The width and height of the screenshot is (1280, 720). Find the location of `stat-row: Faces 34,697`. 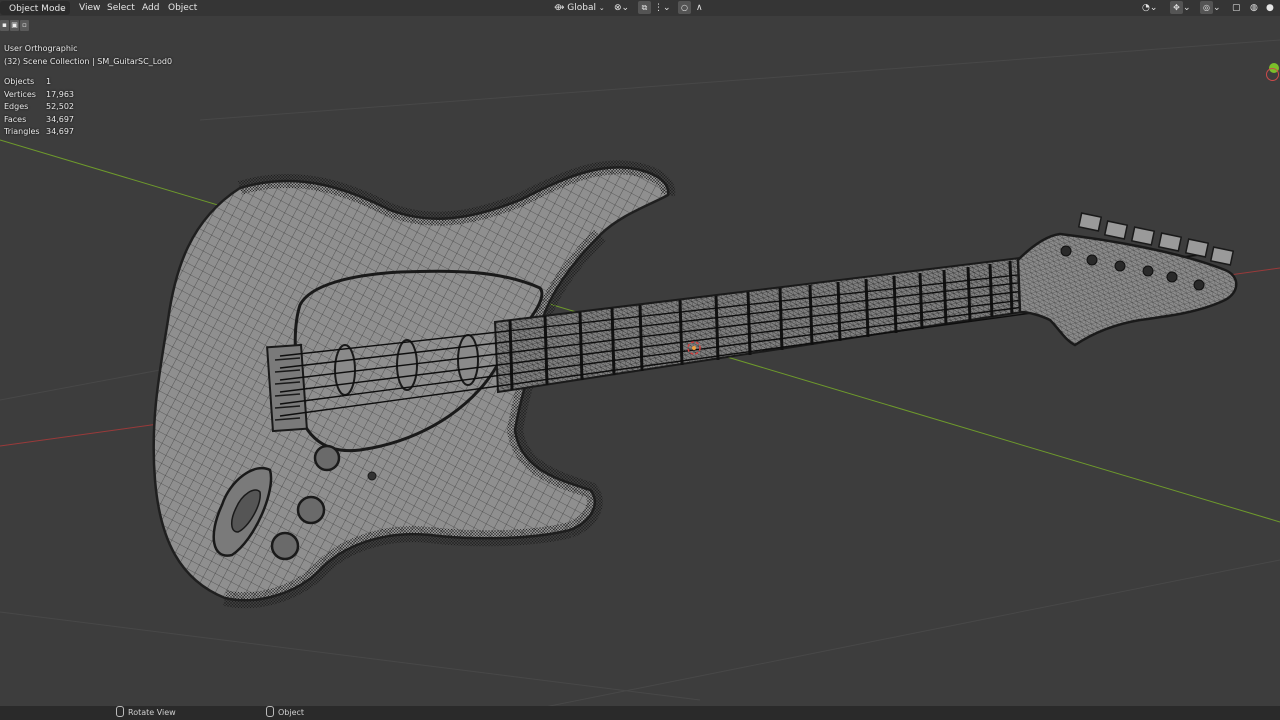

stat-row: Faces 34,697 is located at coordinates (39, 120).